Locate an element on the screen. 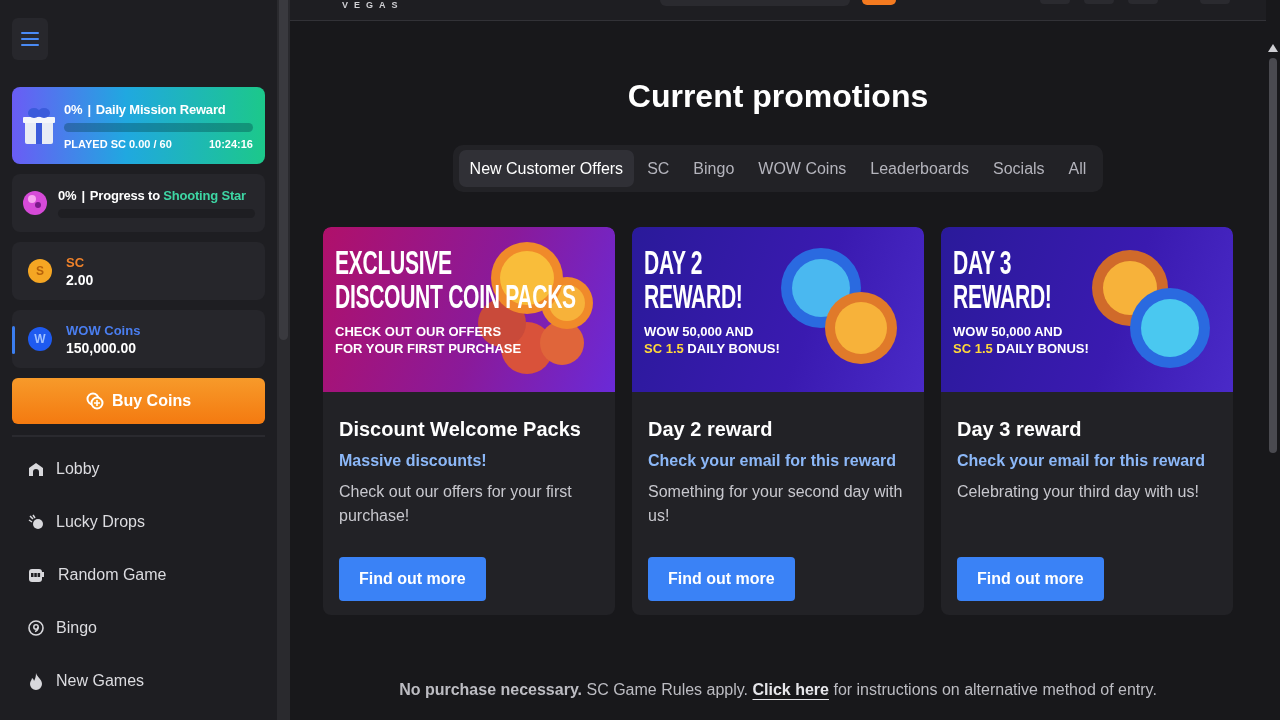 The height and width of the screenshot is (720, 1280). menu-button is located at coordinates (30, 39).